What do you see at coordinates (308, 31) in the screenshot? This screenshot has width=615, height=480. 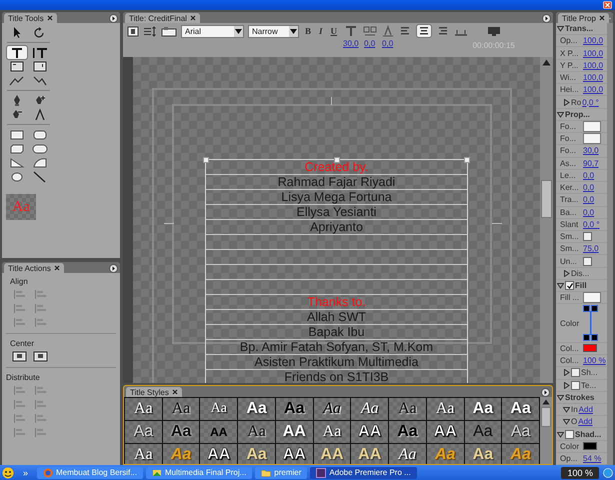 I see `bold-button: B` at bounding box center [308, 31].